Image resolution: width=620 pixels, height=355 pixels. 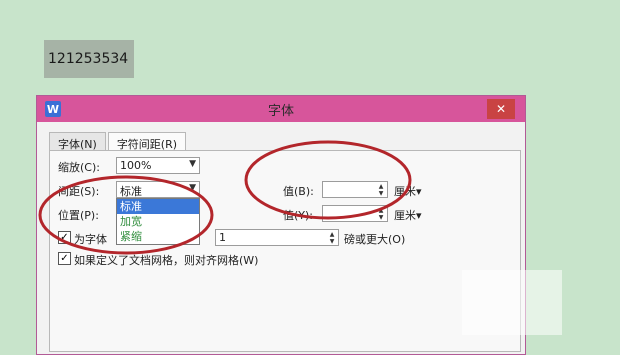 What do you see at coordinates (53, 109) in the screenshot?
I see `wps-app-icon: W` at bounding box center [53, 109].